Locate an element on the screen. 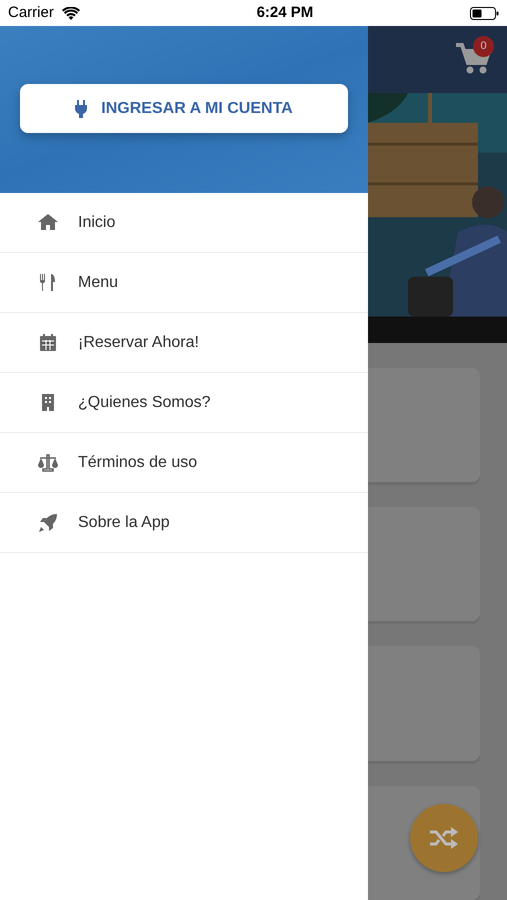 Image resolution: width=507 pixels, height=900 pixels. home-icon is located at coordinates (48, 222).